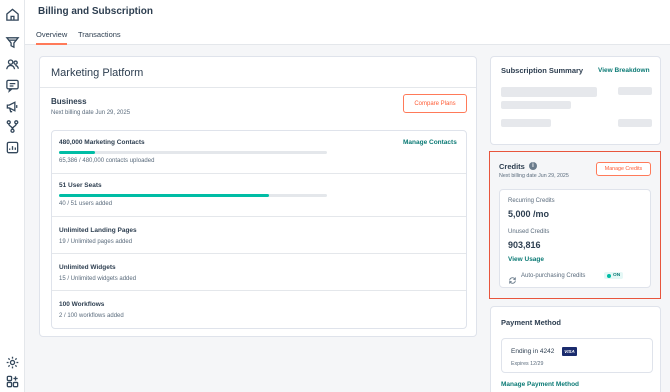 This screenshot has height=392, width=670. Describe the element at coordinates (609, 275) in the screenshot. I see `status-dot-icon` at that location.